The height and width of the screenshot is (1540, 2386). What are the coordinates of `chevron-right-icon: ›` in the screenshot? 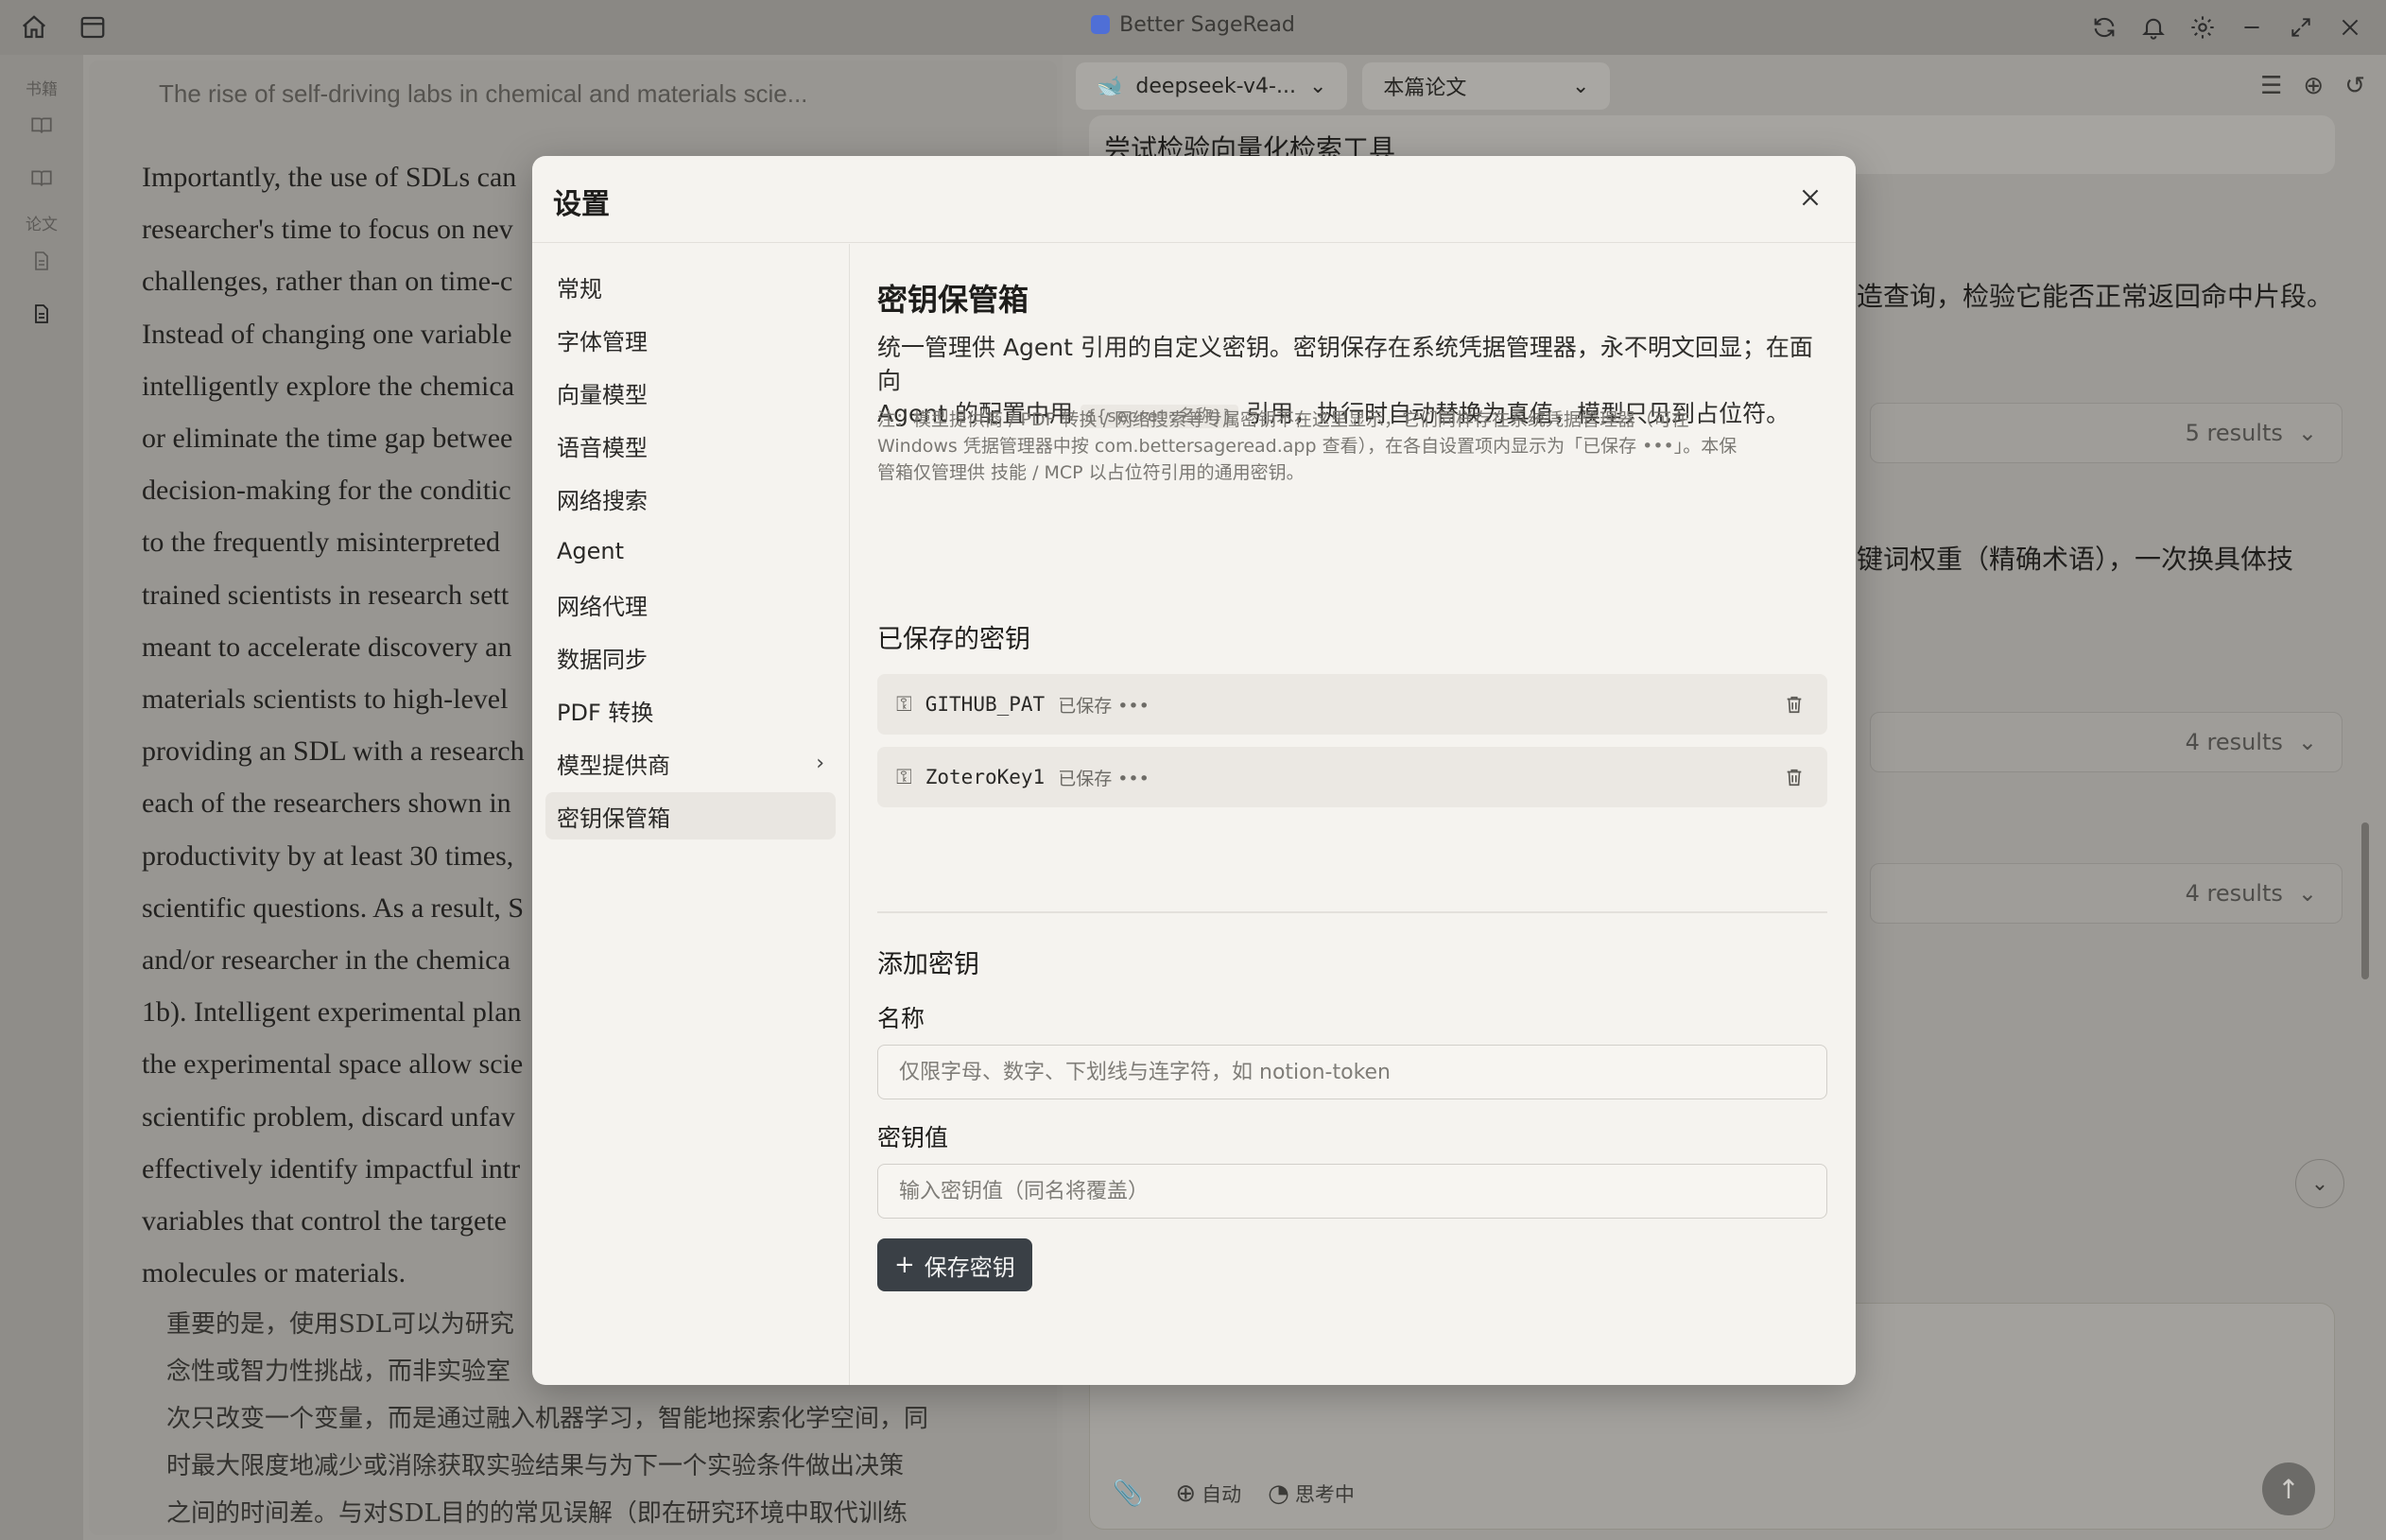 It's located at (820, 763).